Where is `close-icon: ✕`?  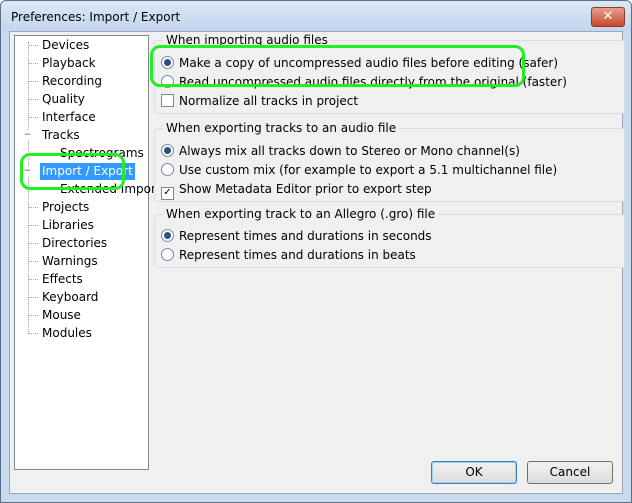 close-icon: ✕ is located at coordinates (608, 16).